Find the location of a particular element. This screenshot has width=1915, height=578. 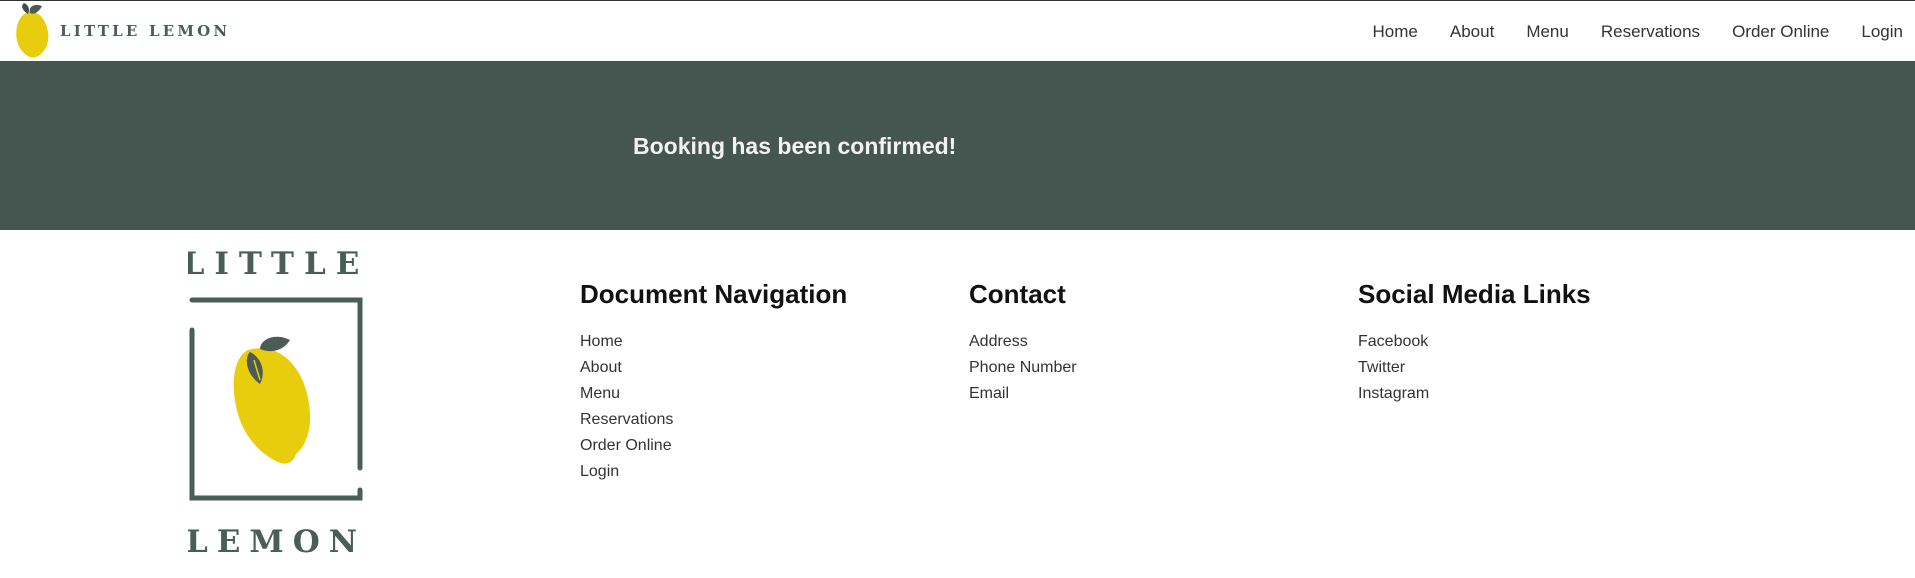

footer-link-phone-number: Phone Number is located at coordinates (1023, 367).